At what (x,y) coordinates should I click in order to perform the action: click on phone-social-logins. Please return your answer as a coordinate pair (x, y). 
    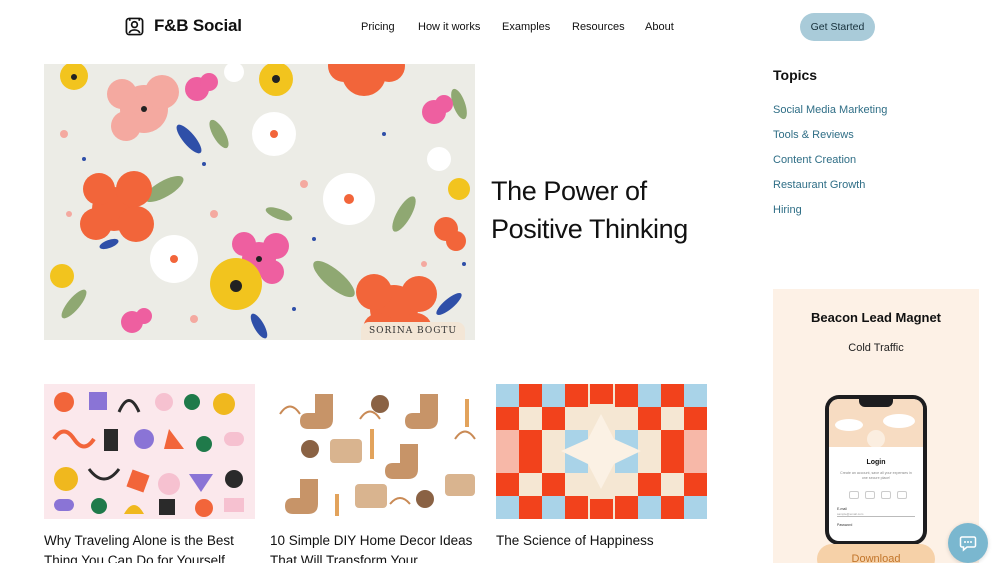
    Looking at the image, I should click on (878, 495).